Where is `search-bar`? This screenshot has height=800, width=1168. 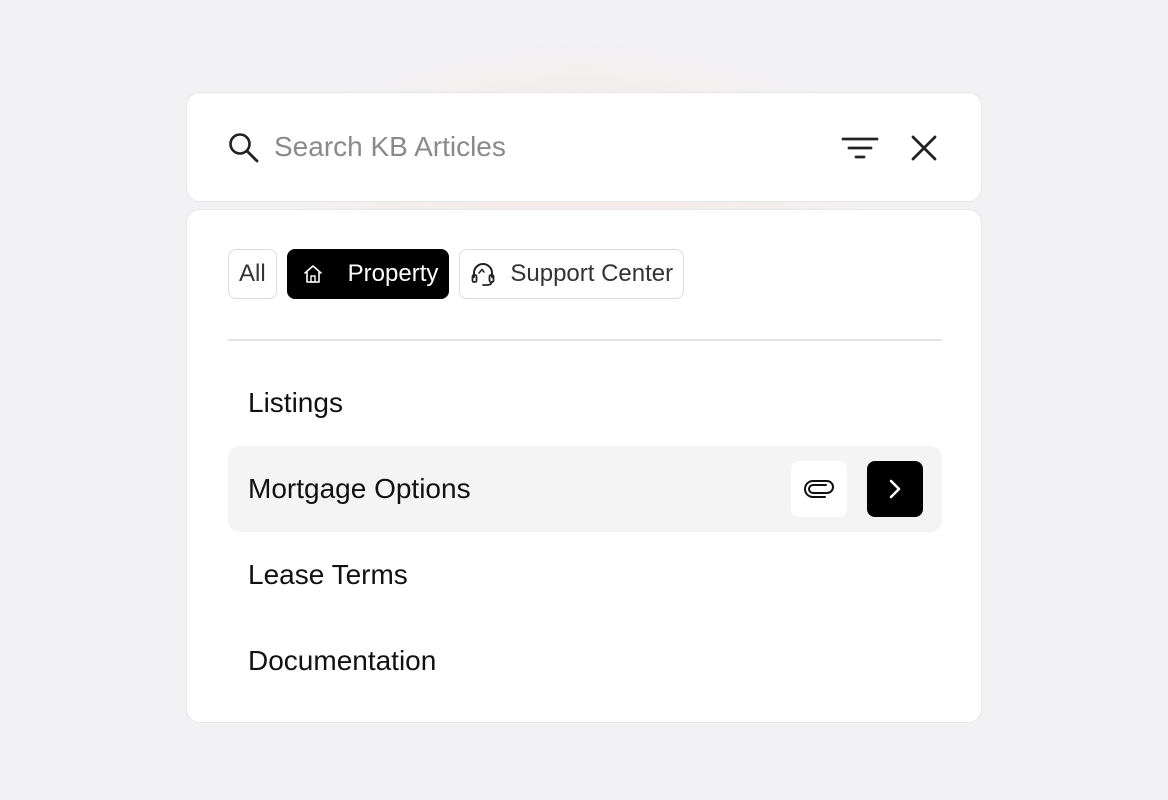 search-bar is located at coordinates (584, 147).